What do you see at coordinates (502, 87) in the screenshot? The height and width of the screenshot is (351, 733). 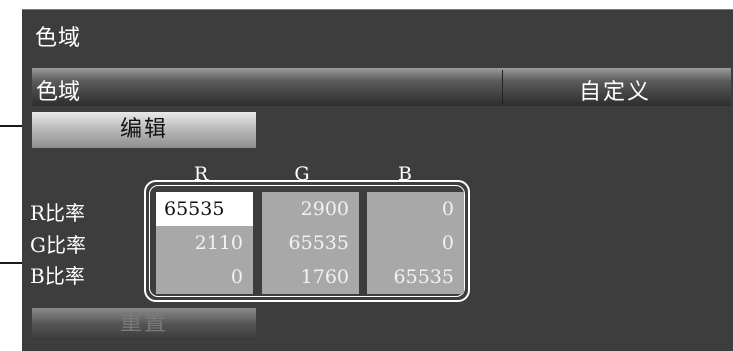 I see `row-divider` at bounding box center [502, 87].